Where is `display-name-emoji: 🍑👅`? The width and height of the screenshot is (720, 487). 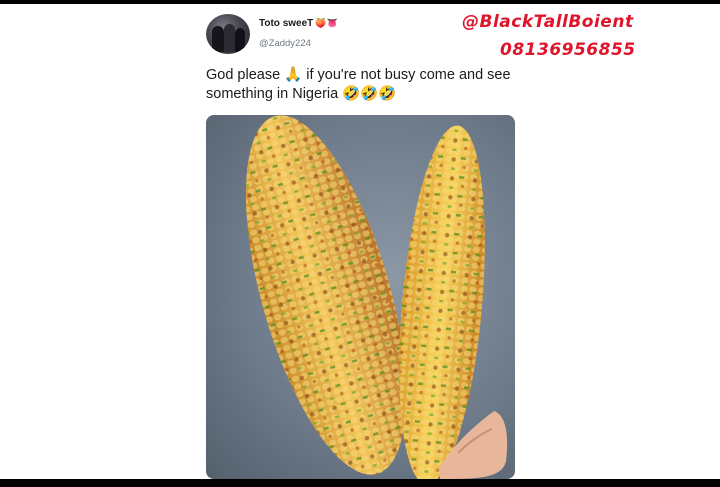
display-name-emoji: 🍑👅 is located at coordinates (326, 23).